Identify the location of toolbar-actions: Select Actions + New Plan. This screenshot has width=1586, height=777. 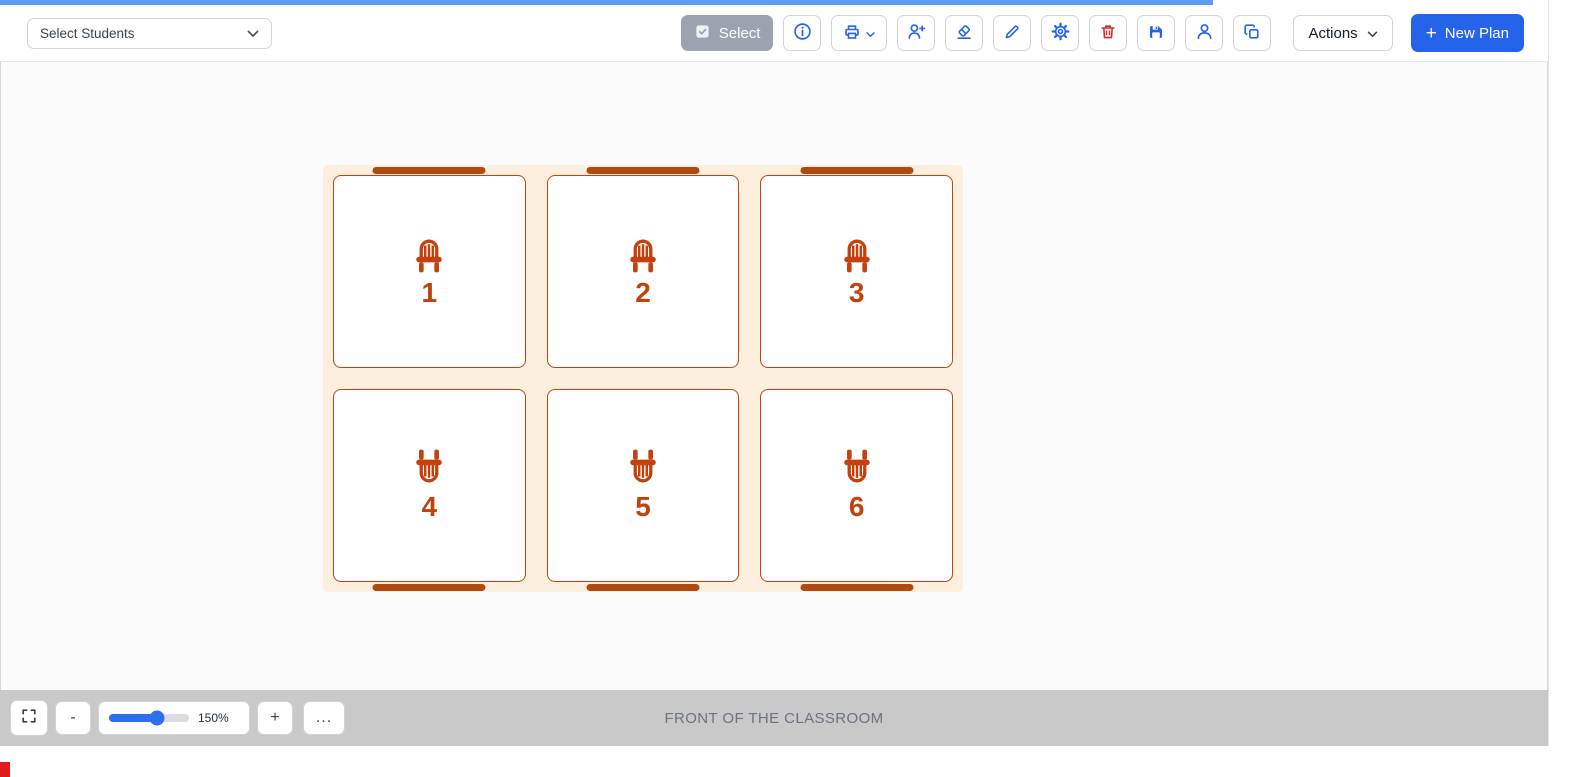
(1102, 33).